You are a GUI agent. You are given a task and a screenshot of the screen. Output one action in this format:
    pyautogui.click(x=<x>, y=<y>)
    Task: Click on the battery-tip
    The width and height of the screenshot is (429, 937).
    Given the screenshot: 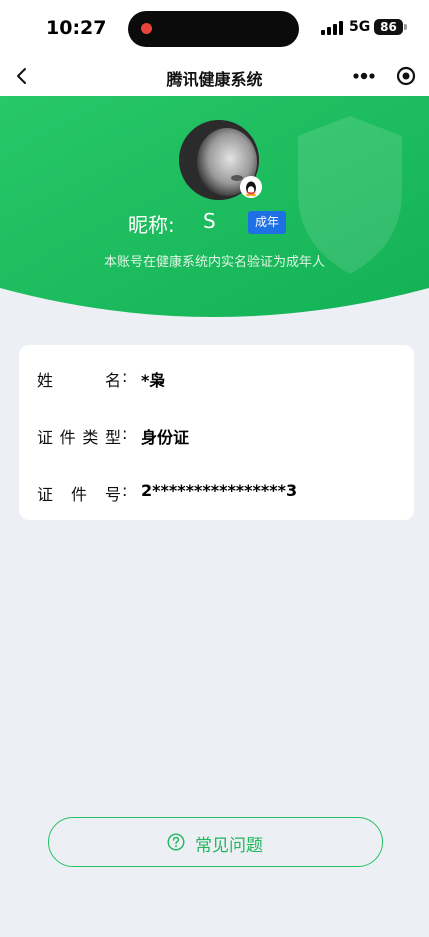 What is the action you would take?
    pyautogui.click(x=405, y=27)
    